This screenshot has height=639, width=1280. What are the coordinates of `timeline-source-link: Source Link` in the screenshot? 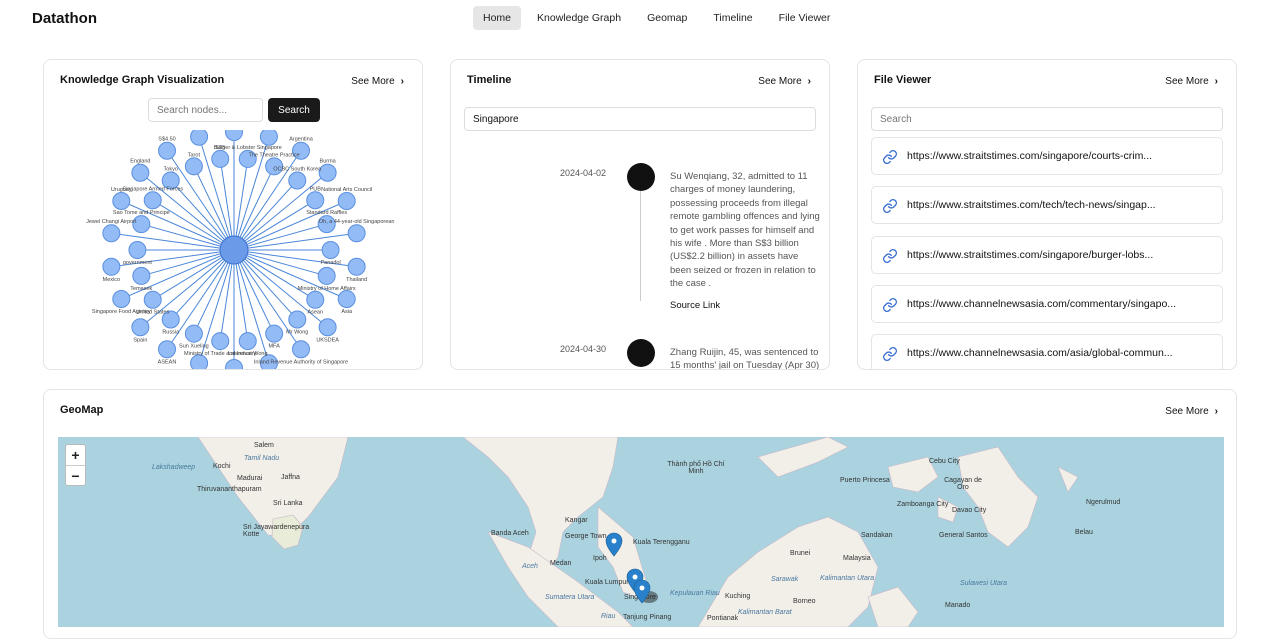 It's located at (695, 305).